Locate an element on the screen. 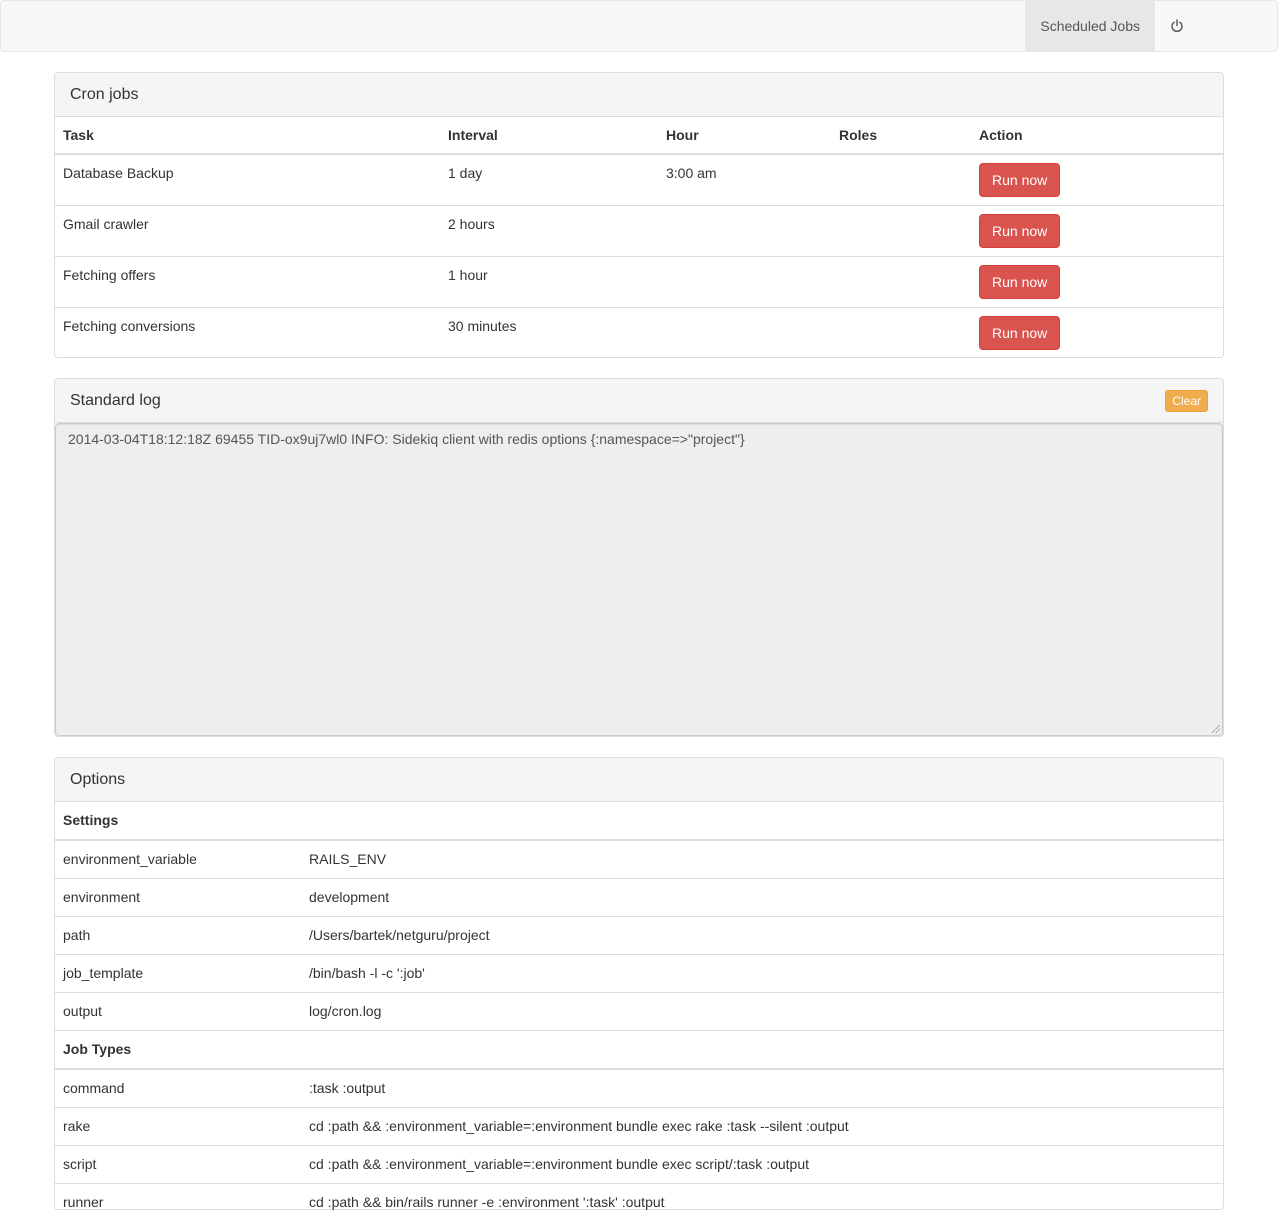 The image size is (1278, 1230). settings-heading: Settings is located at coordinates (639, 821).